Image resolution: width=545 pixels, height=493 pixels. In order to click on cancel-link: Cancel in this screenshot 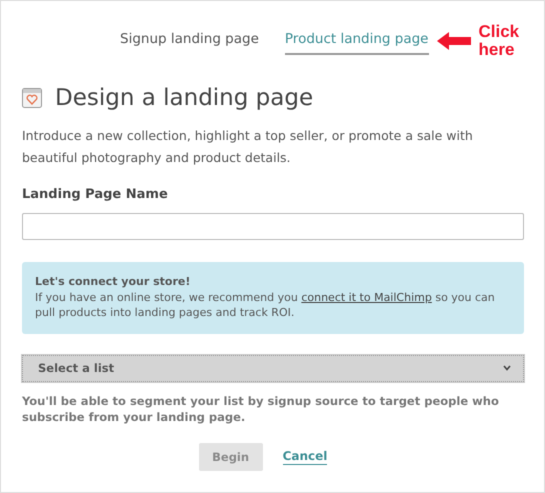, I will do `click(305, 456)`.